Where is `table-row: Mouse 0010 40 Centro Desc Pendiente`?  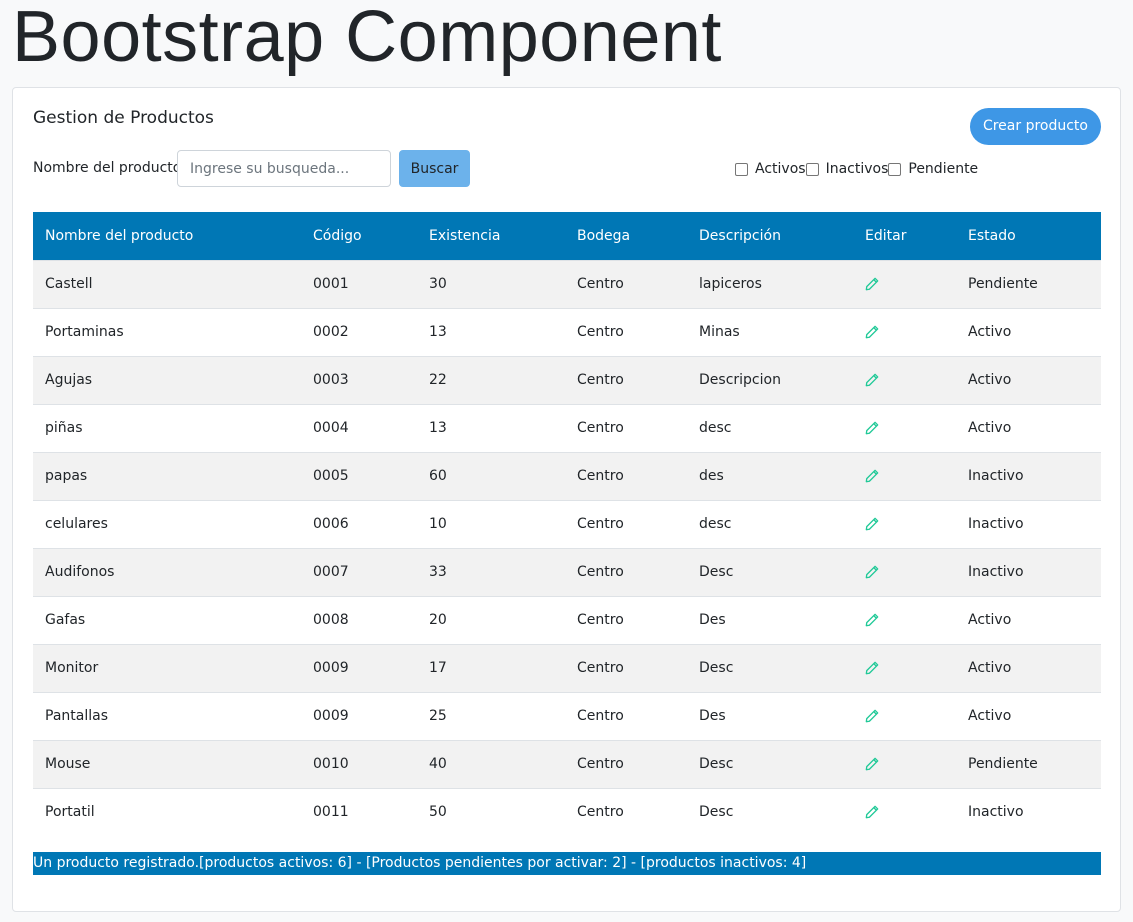
table-row: Mouse 0010 40 Centro Desc Pendiente is located at coordinates (567, 763).